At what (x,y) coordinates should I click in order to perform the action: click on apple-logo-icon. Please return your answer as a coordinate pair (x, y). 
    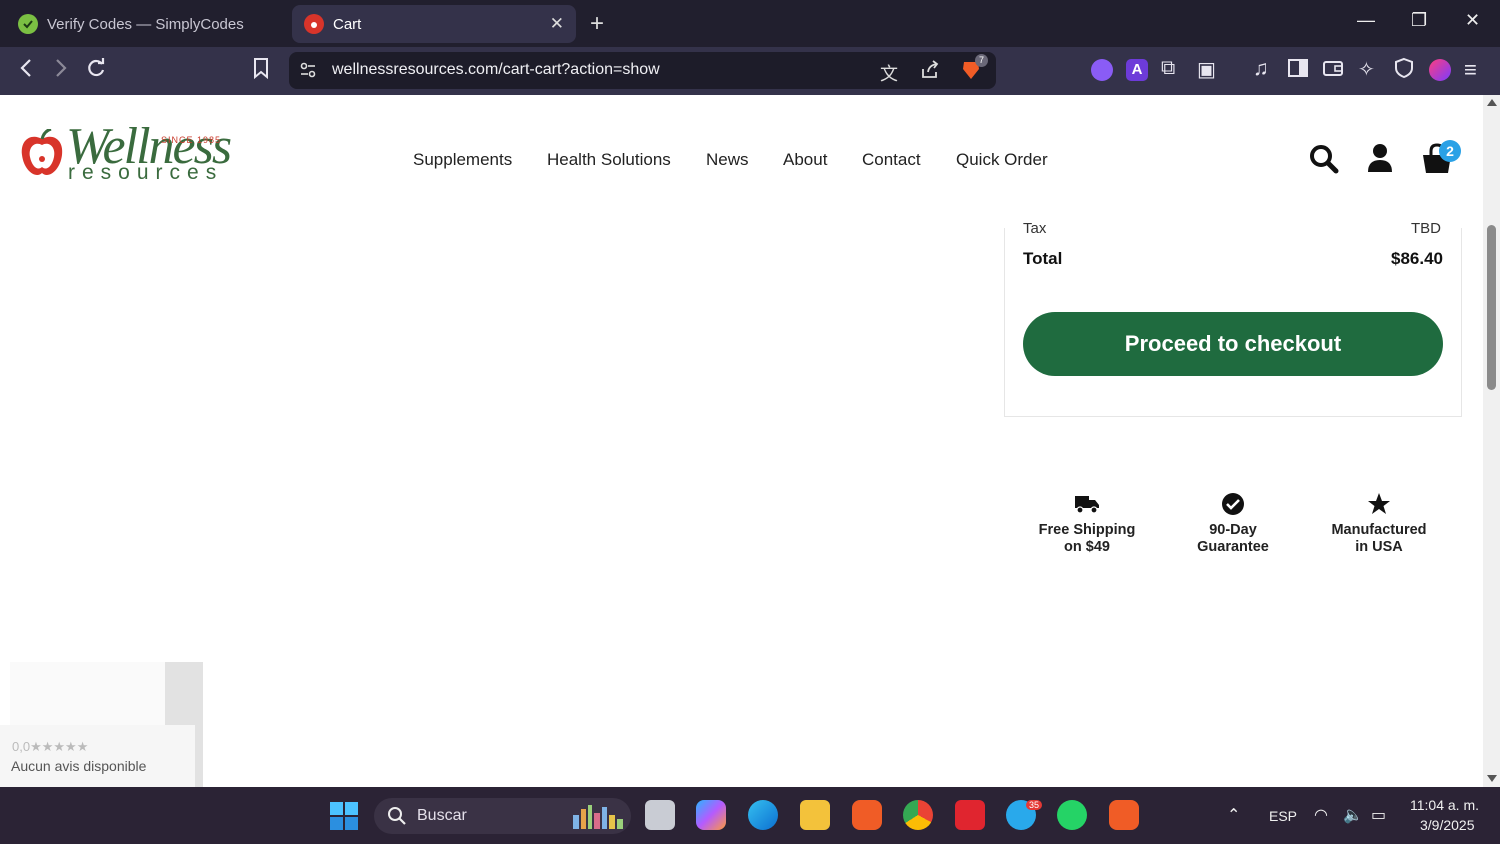
    Looking at the image, I should click on (42, 152).